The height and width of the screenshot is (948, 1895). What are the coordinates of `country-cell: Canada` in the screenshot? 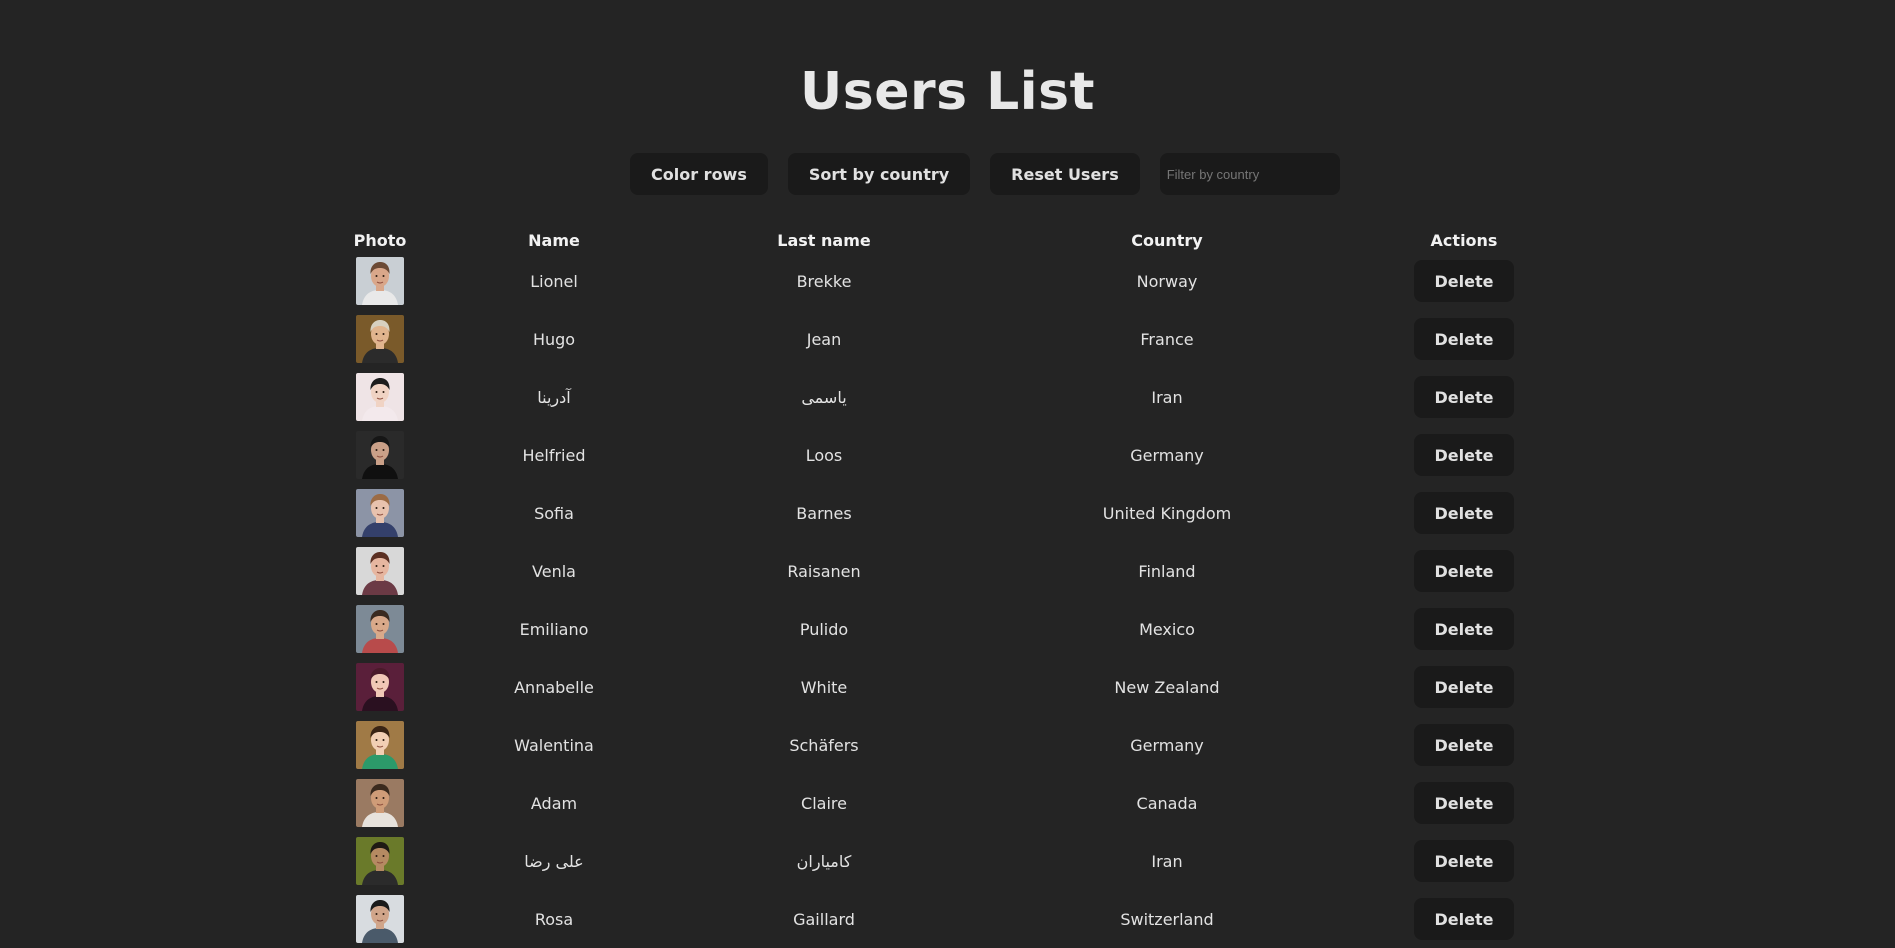 It's located at (1167, 803).